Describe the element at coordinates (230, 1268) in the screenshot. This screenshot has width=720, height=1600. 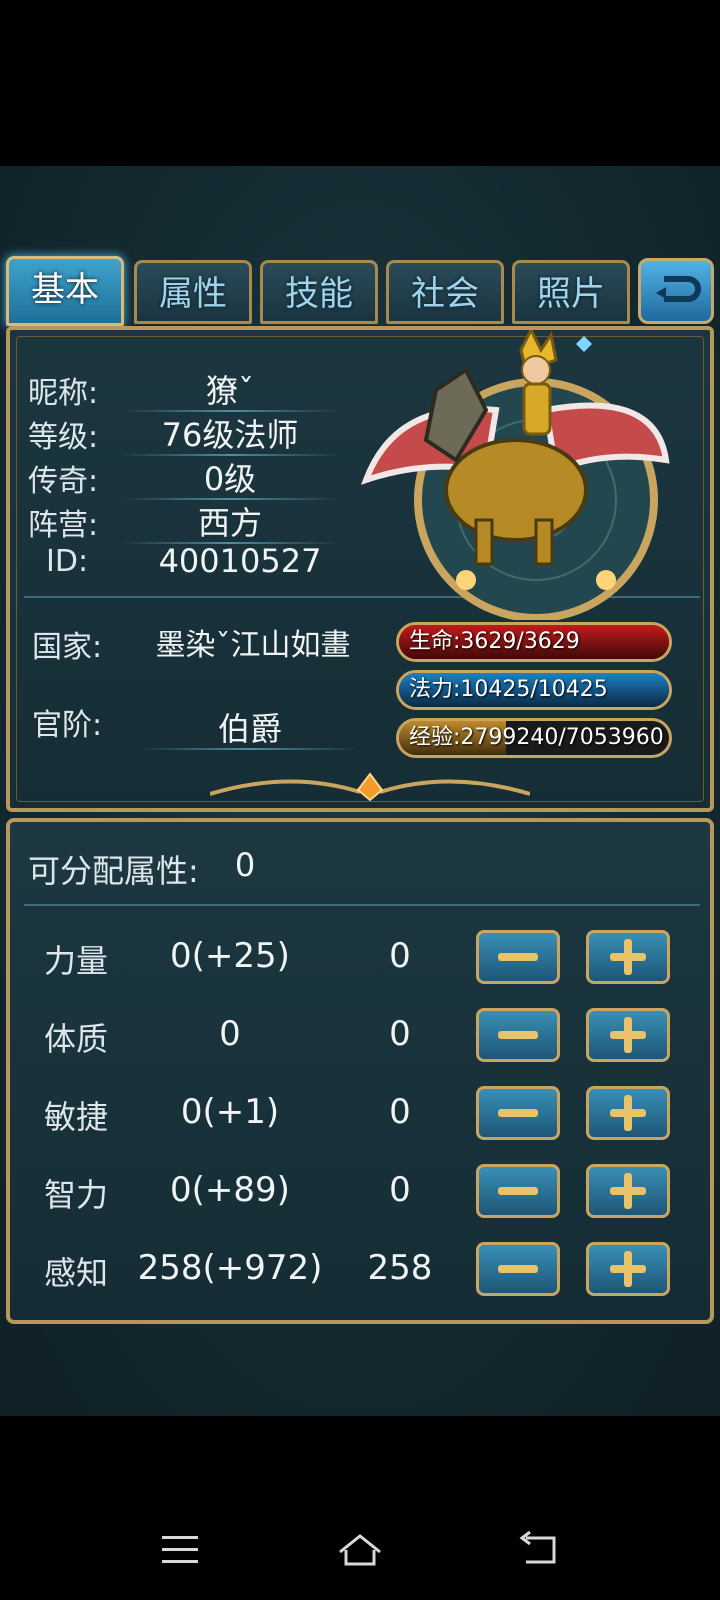
I see `attr-base: 258(+972)` at that location.